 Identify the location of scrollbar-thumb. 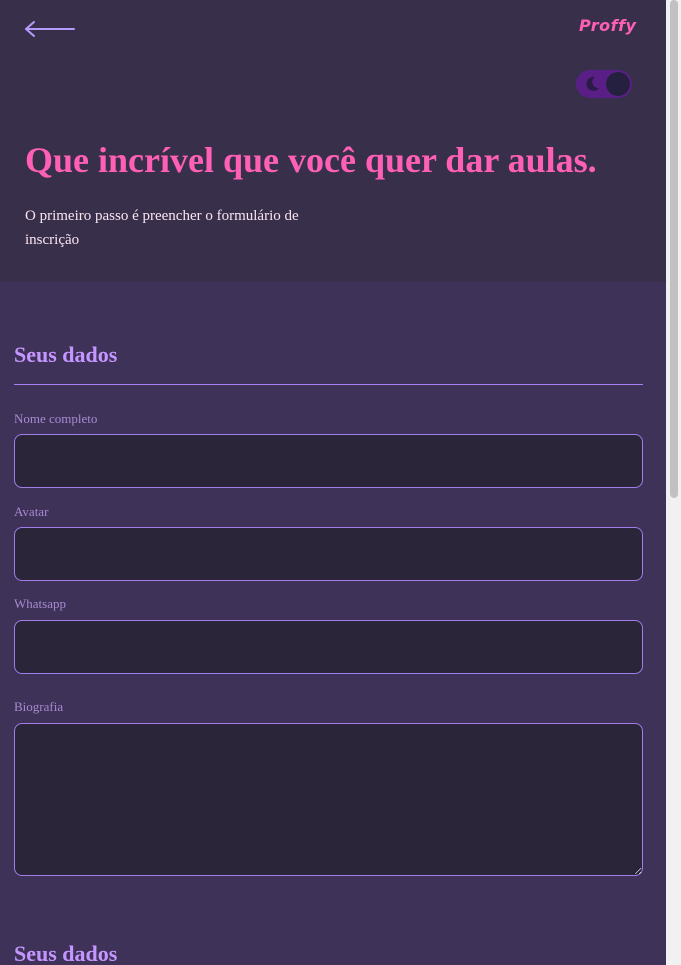
(674, 249).